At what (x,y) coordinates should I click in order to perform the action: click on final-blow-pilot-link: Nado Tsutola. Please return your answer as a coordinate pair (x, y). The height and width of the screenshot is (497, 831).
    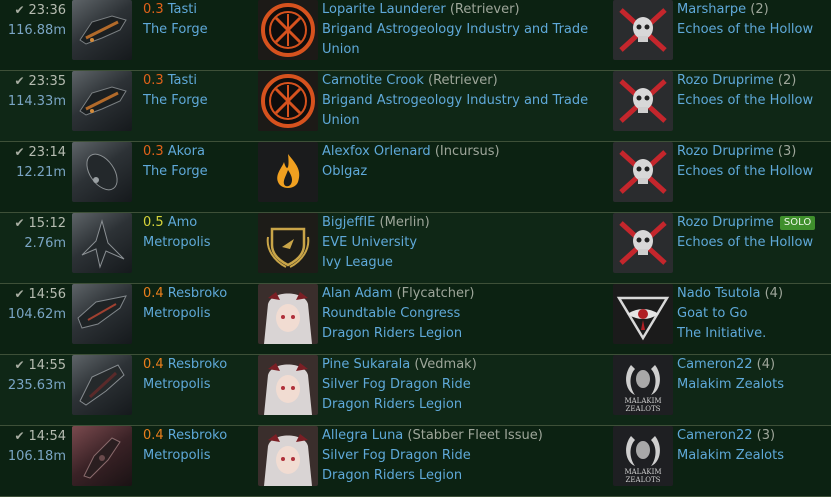
    Looking at the image, I should click on (718, 293).